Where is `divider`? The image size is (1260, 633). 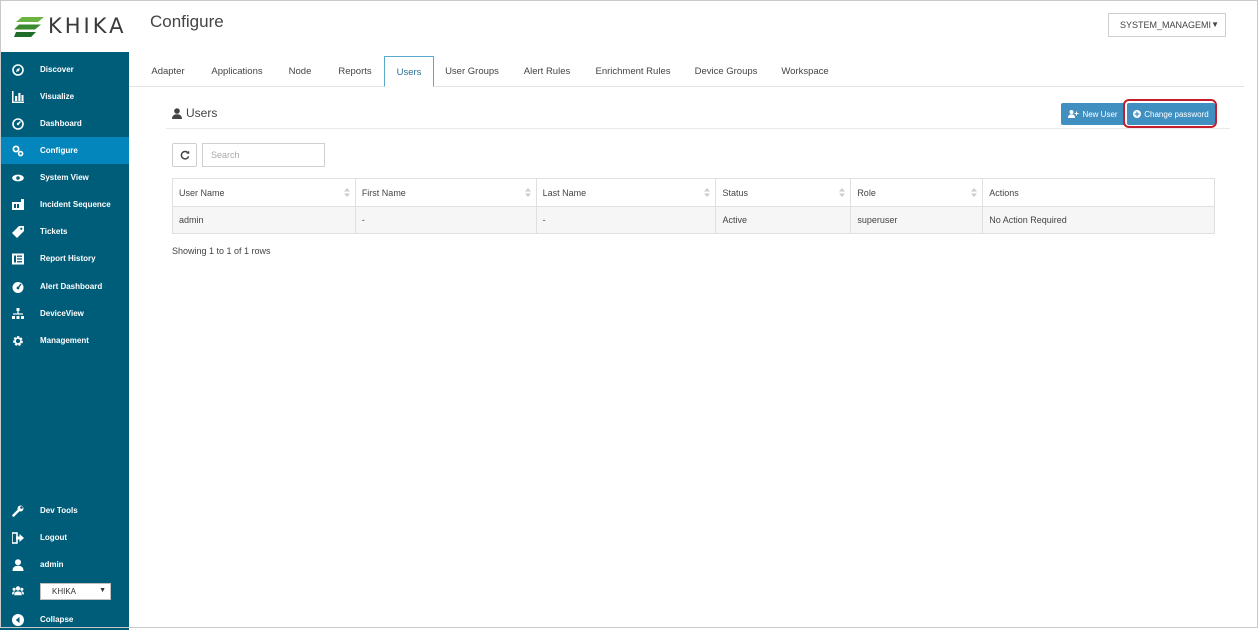 divider is located at coordinates (698, 128).